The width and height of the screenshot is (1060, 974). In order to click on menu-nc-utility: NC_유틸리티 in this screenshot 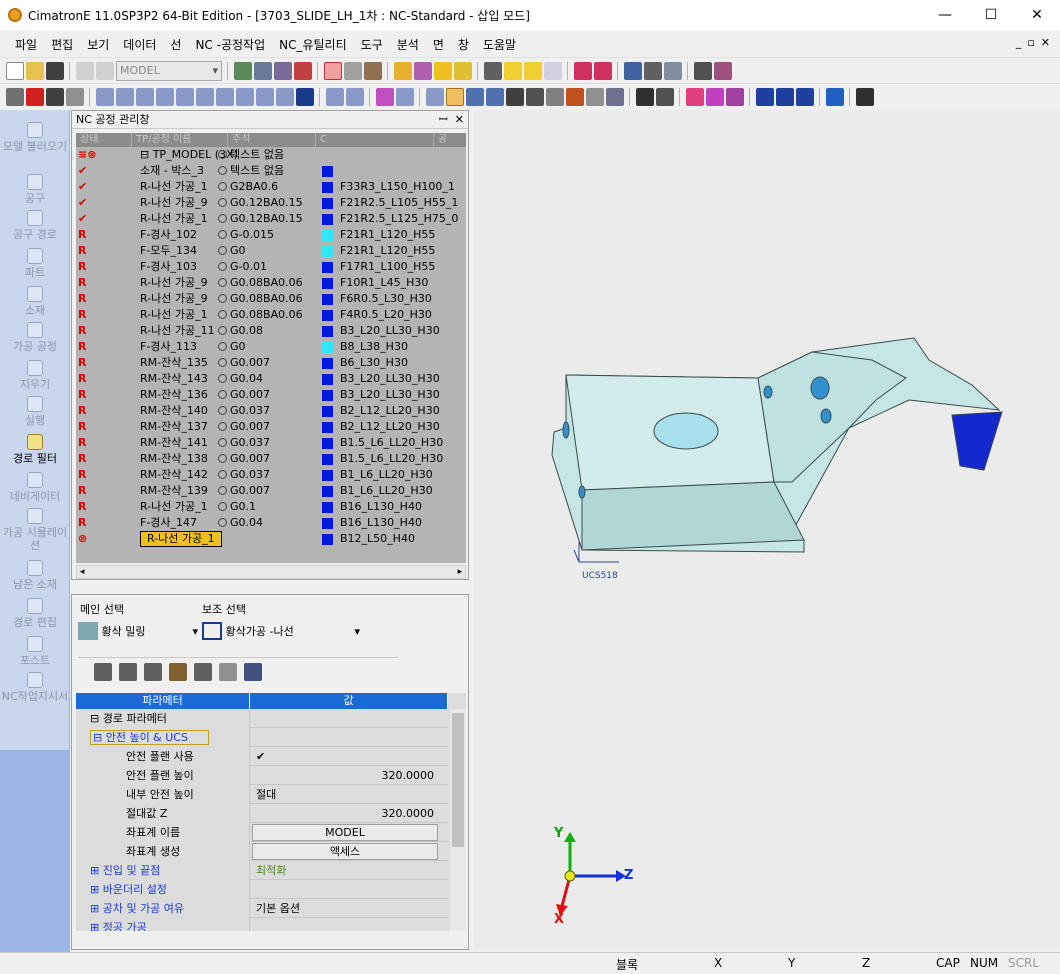, I will do `click(313, 44)`.